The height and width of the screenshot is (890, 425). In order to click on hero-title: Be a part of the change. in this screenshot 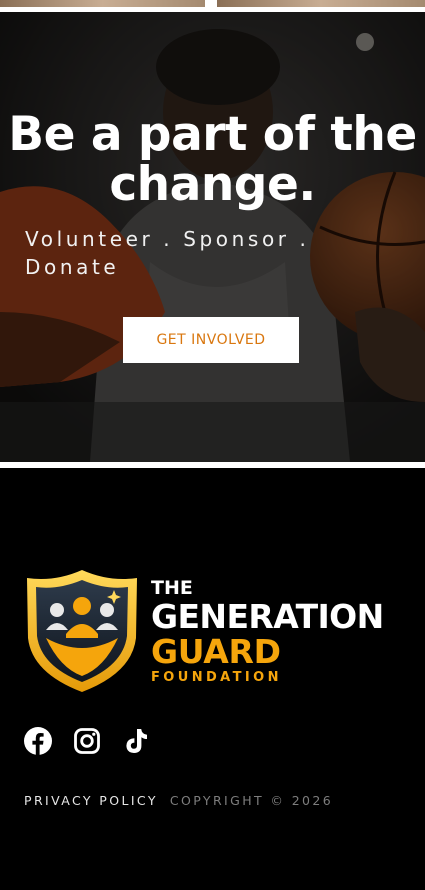, I will do `click(212, 160)`.